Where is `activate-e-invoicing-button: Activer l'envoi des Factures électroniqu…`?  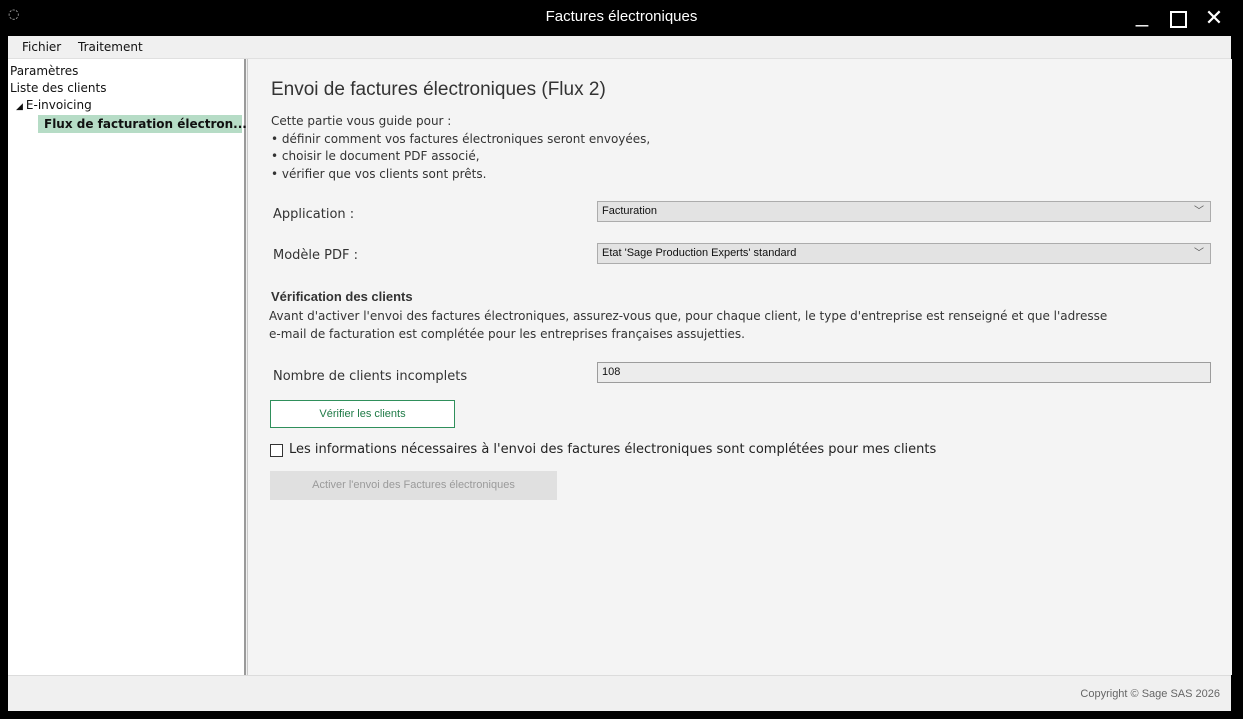 activate-e-invoicing-button: Activer l'envoi des Factures électroniqu… is located at coordinates (413, 485).